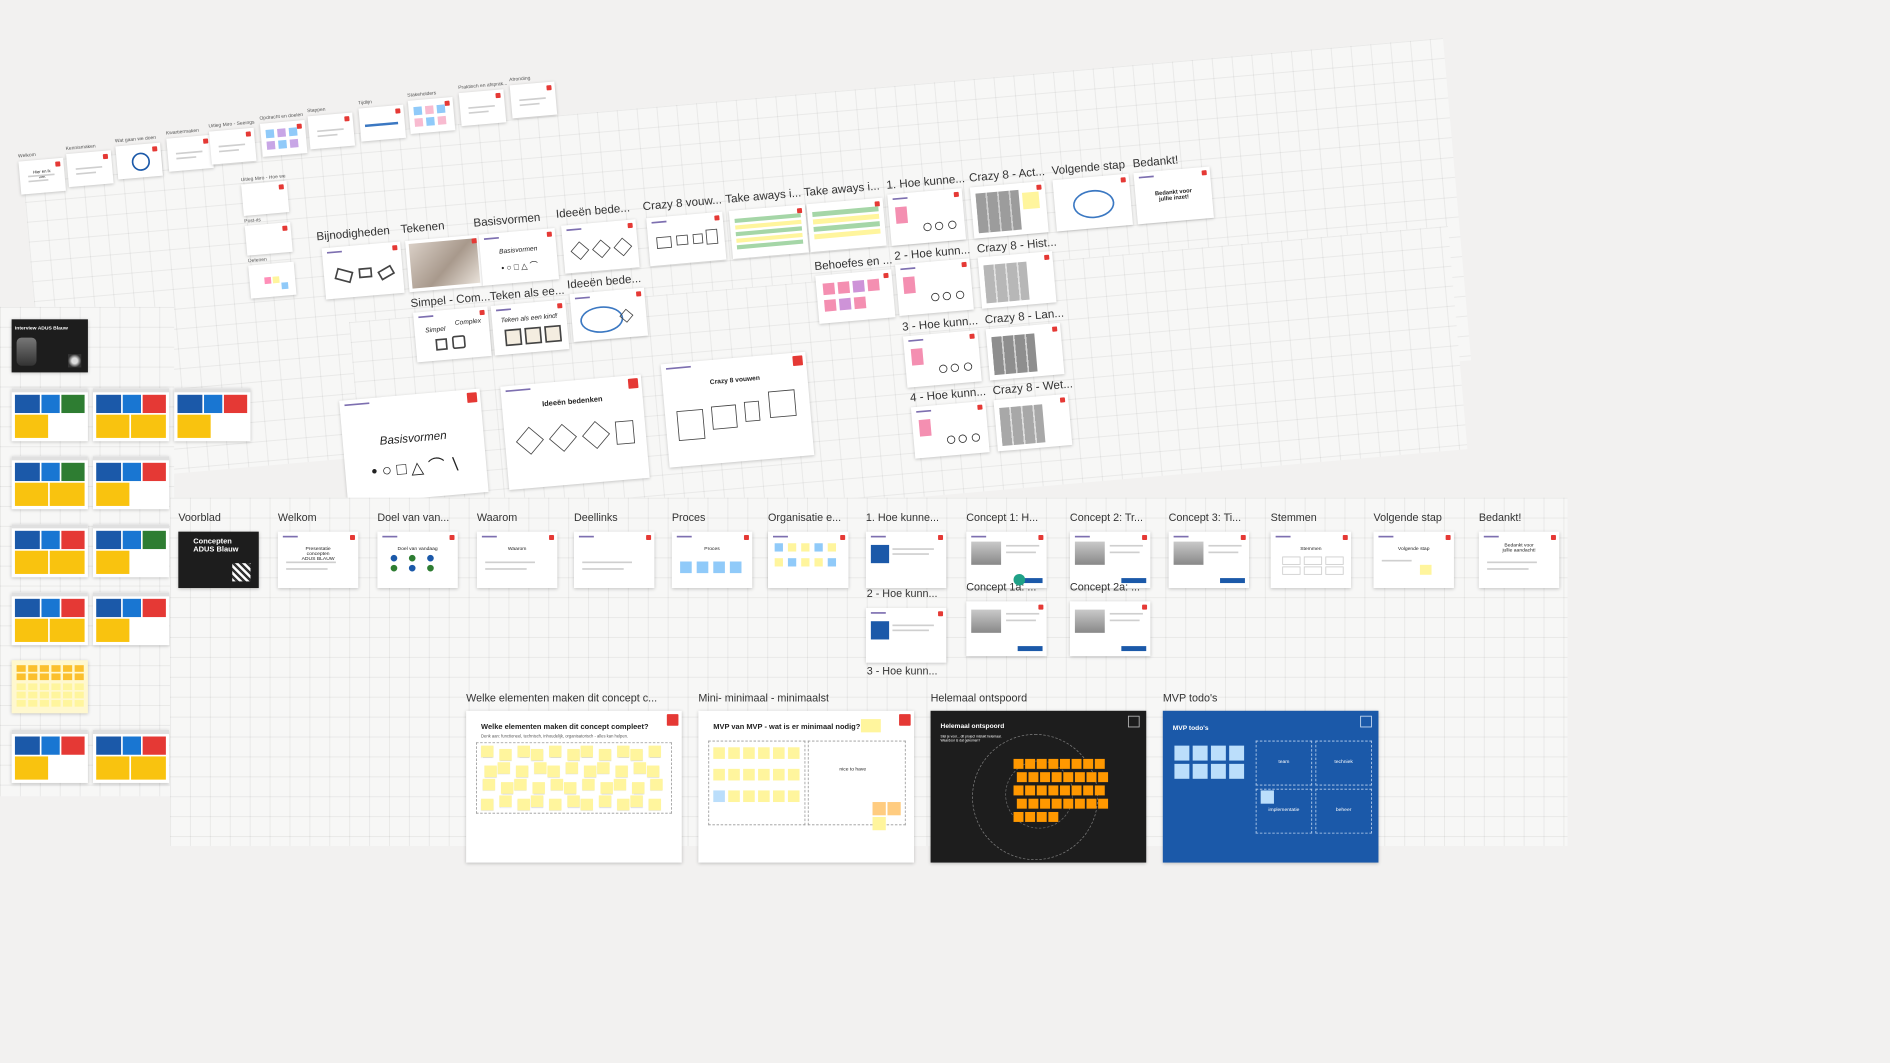  Describe the element at coordinates (1110, 629) in the screenshot. I see `frame-concept-2a` at that location.